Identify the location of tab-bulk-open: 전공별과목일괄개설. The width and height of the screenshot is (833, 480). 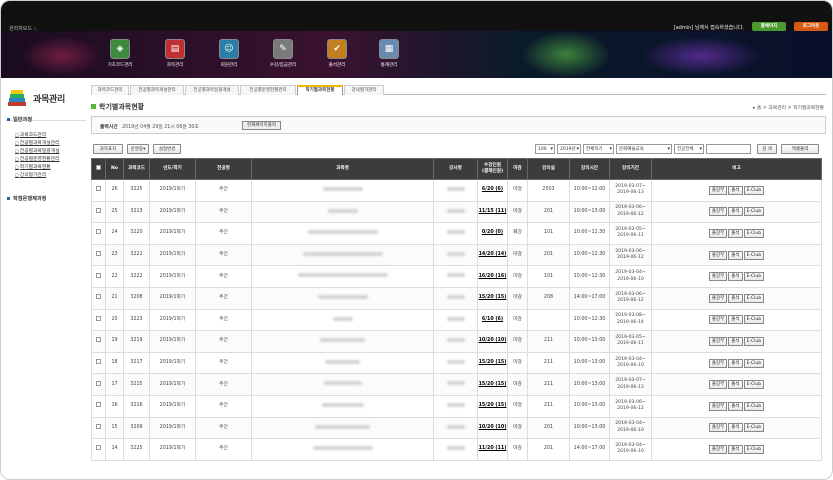
(212, 90).